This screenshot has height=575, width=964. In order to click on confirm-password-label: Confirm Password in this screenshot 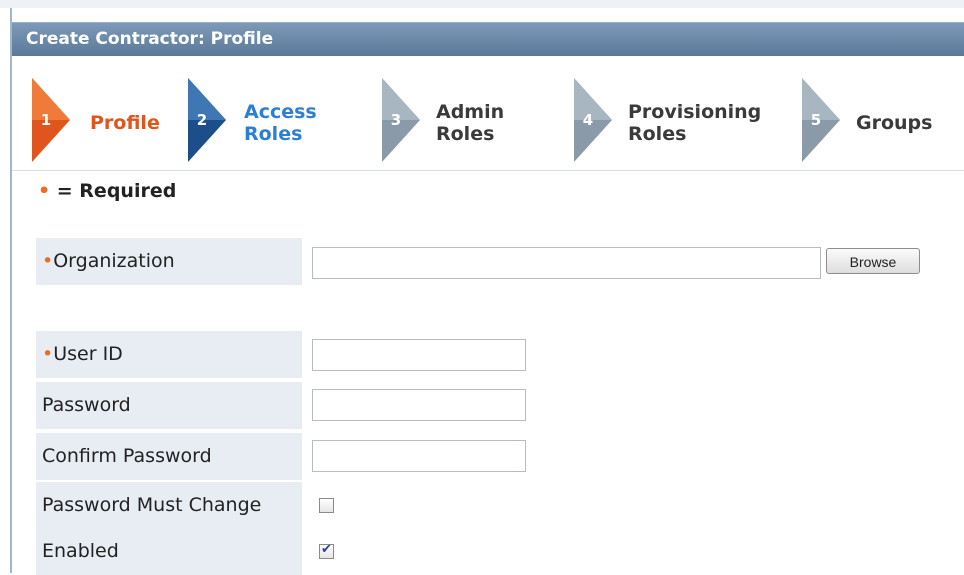, I will do `click(169, 456)`.